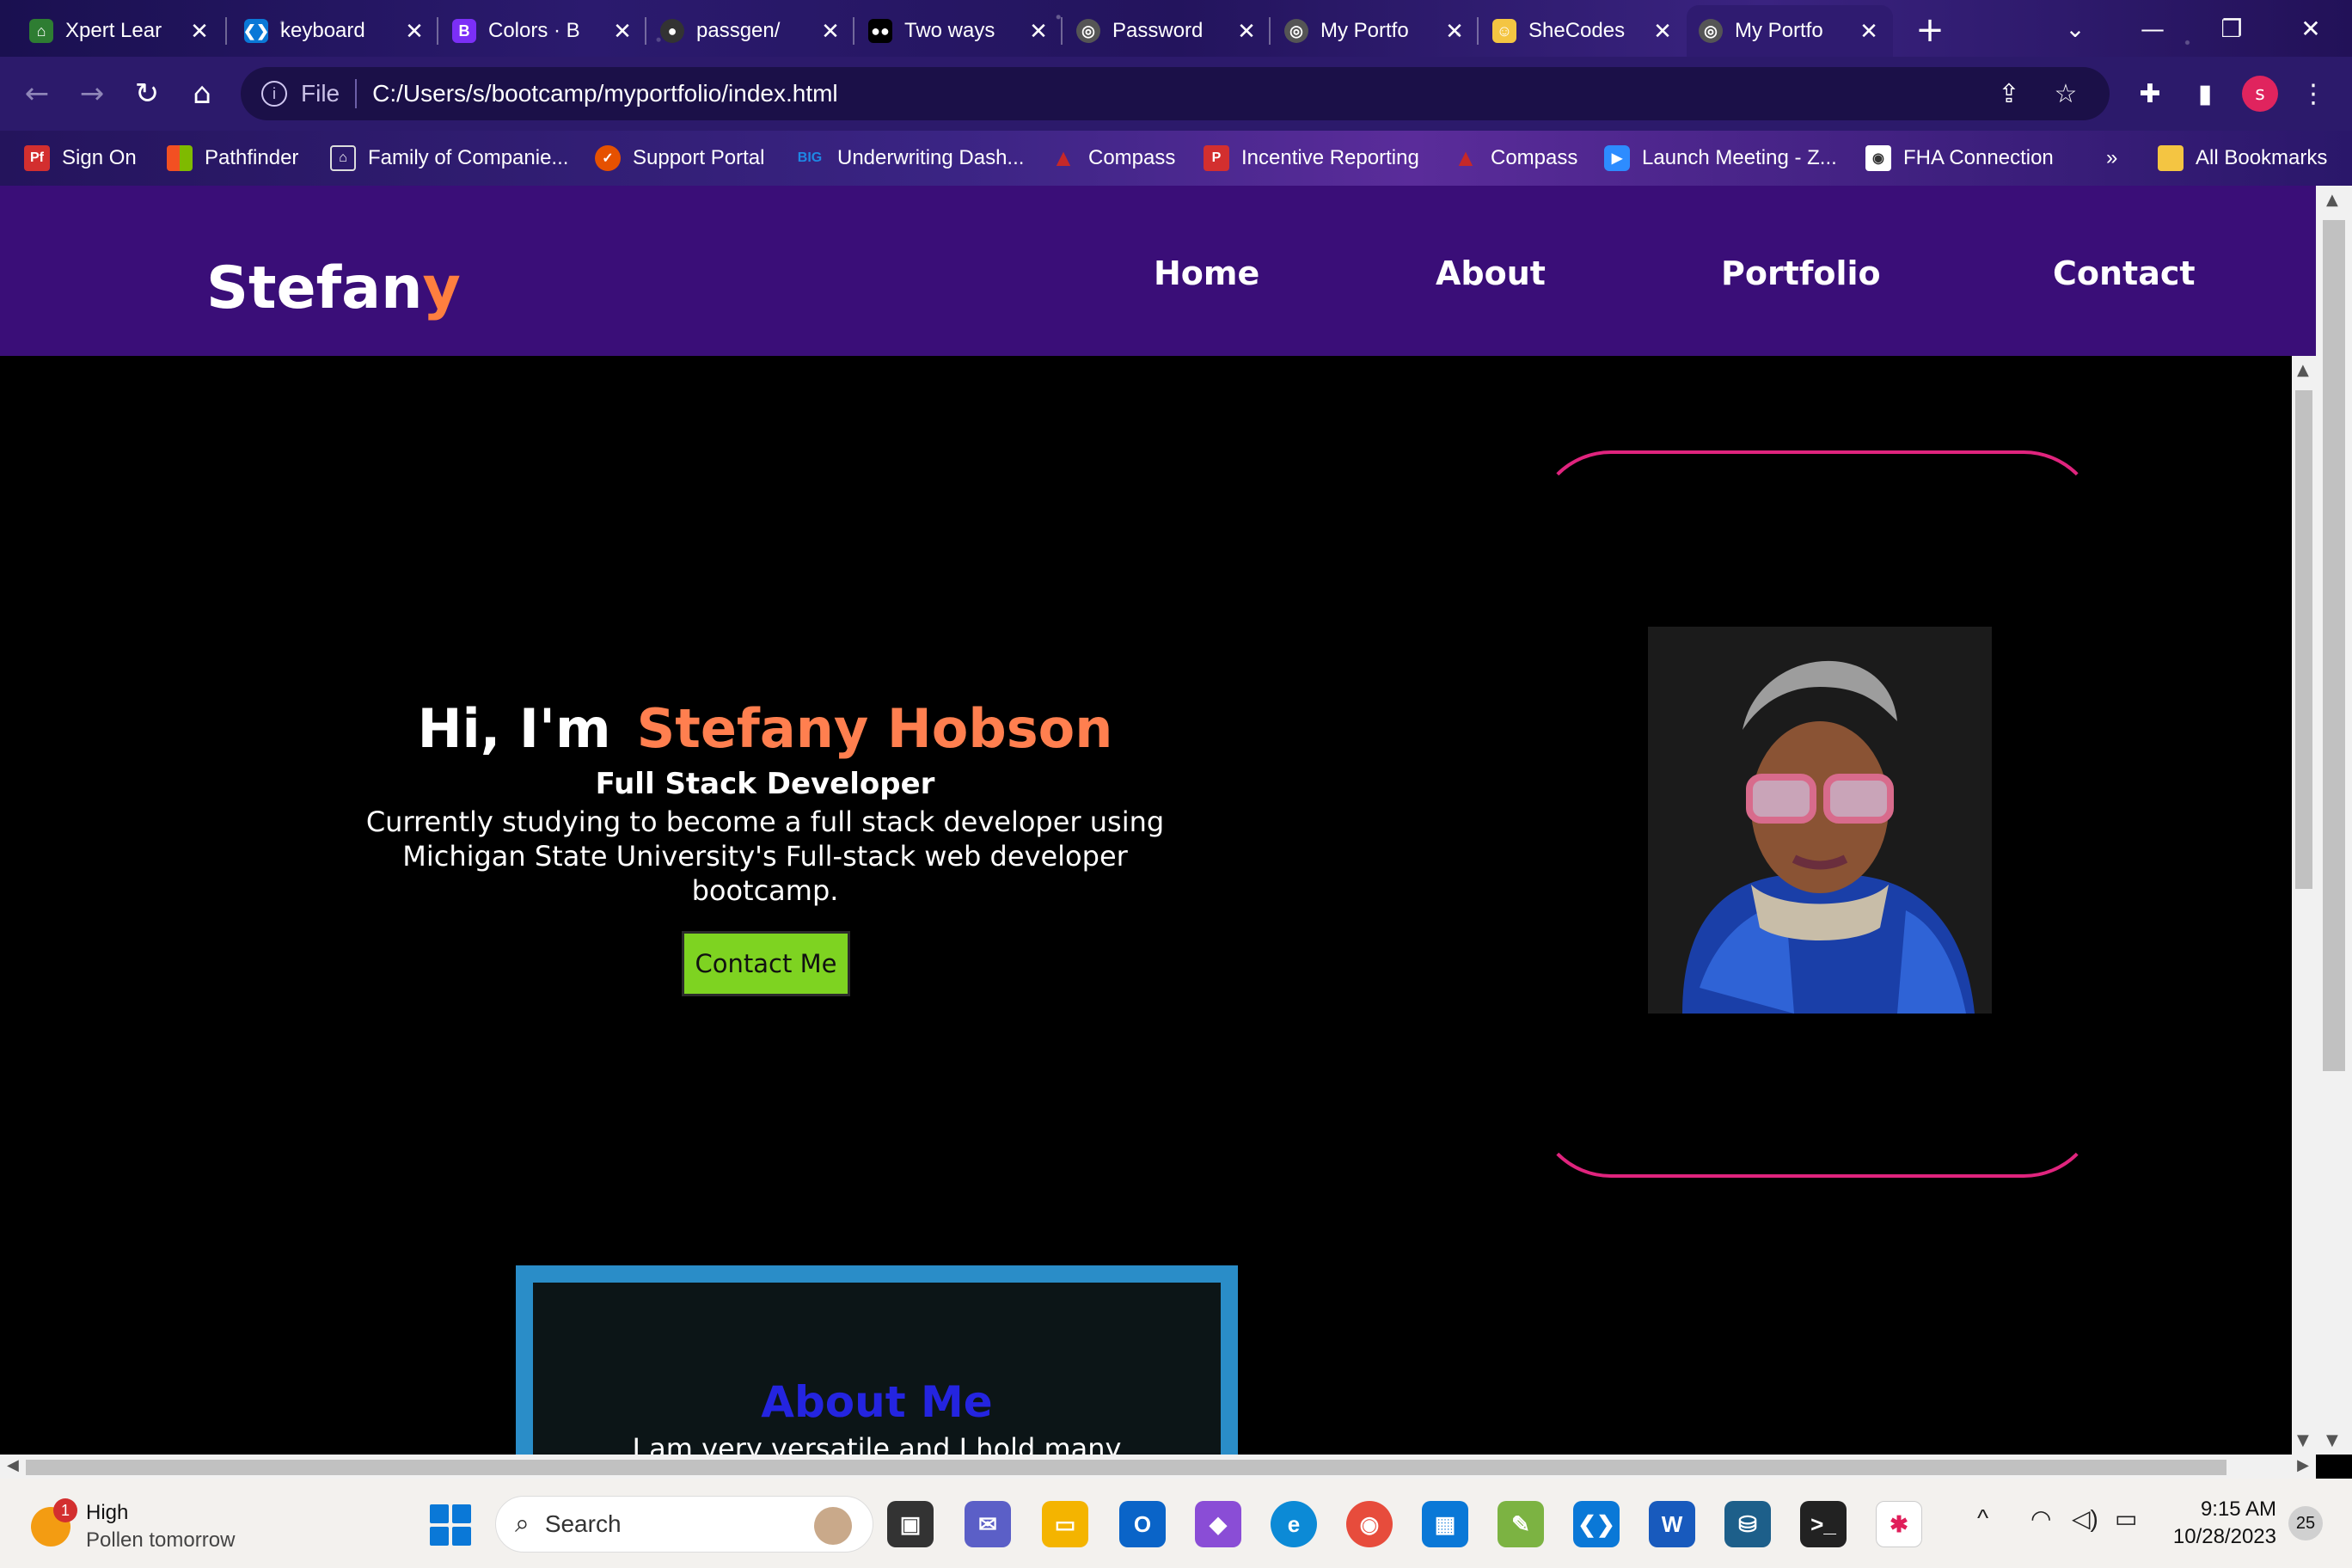 The width and height of the screenshot is (2352, 1568). Describe the element at coordinates (751, 31) in the screenshot. I see `tab-passgen: ● passgen/ ✕` at that location.